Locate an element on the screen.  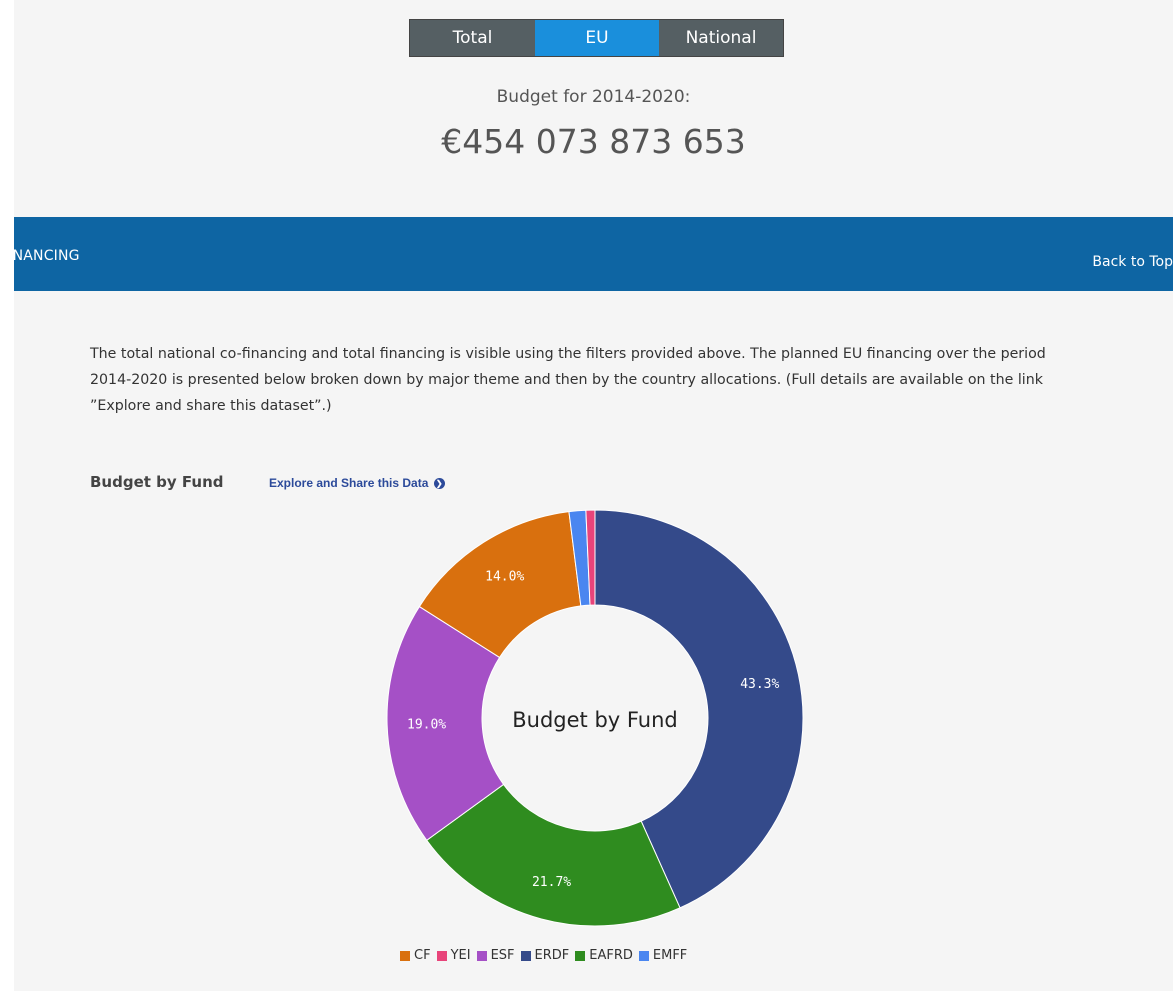
legend-item-eafrd: EAFRD is located at coordinates (604, 955).